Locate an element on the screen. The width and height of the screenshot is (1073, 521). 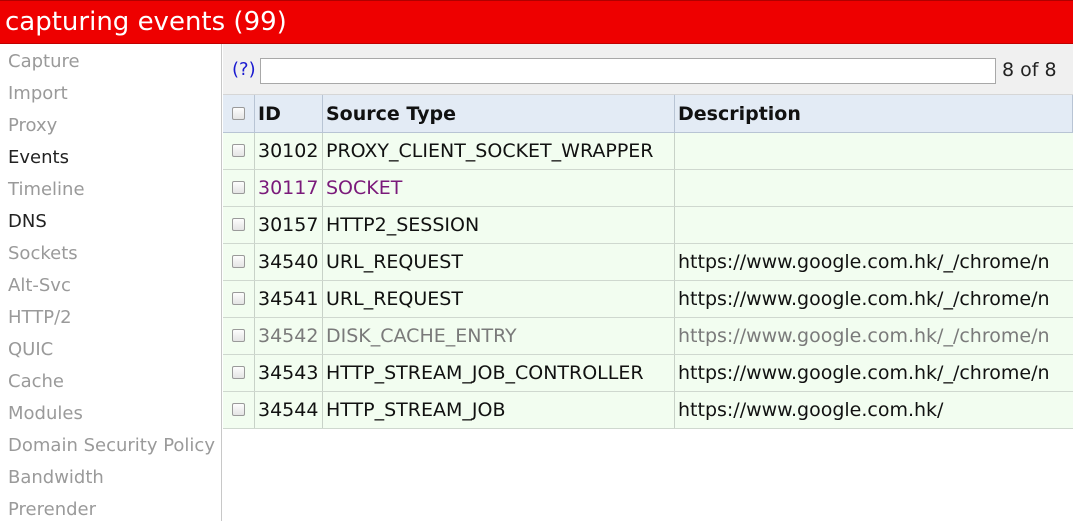
column-header-id: ID is located at coordinates (289, 113).